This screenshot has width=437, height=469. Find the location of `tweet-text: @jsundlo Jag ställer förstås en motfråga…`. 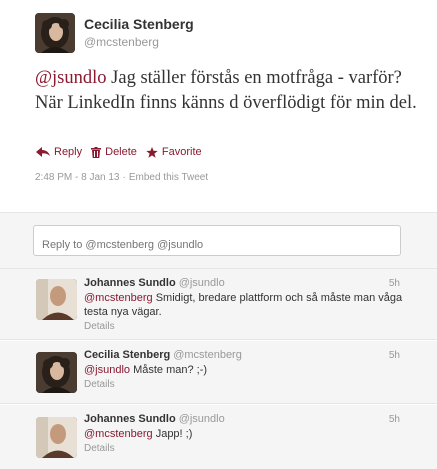

tweet-text: @jsundlo Jag ställer förstås en motfråga… is located at coordinates (230, 91).